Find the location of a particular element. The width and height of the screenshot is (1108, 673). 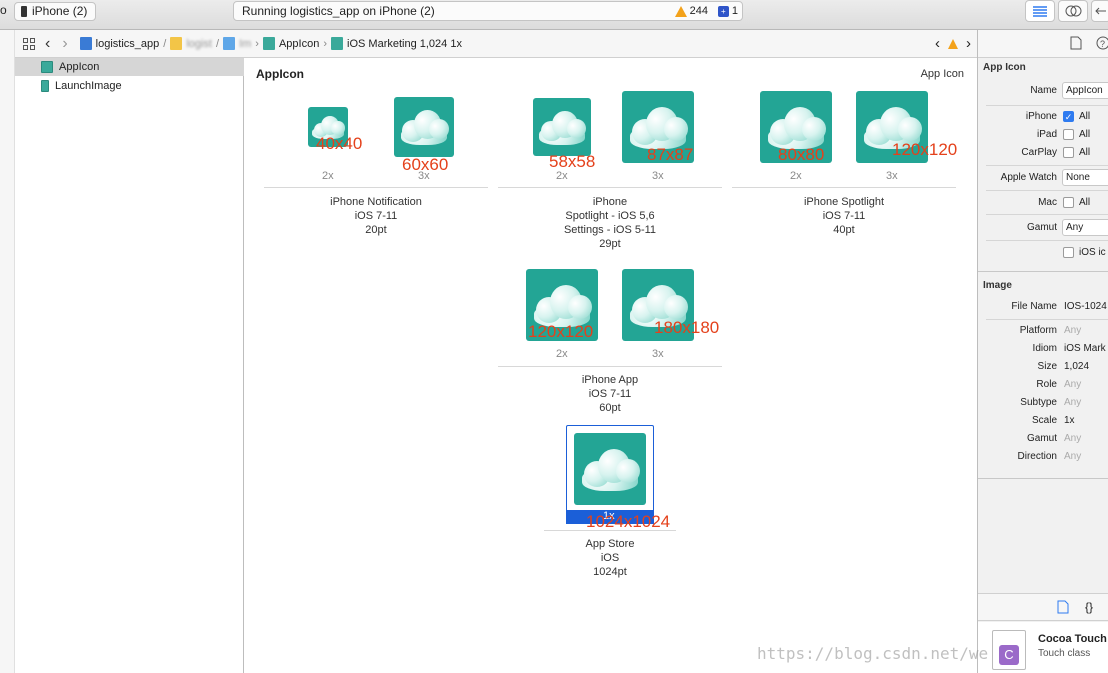

crumb-appicon: AppIcon is located at coordinates (290, 43).